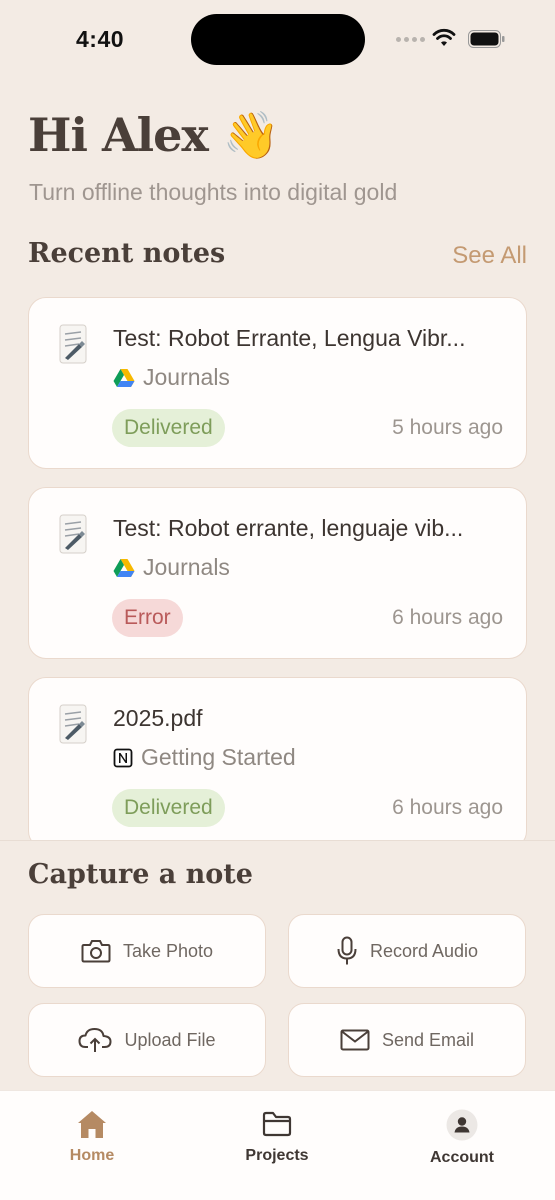 This screenshot has width=555, height=1200. I want to click on send-email-button: Send Email, so click(407, 1040).